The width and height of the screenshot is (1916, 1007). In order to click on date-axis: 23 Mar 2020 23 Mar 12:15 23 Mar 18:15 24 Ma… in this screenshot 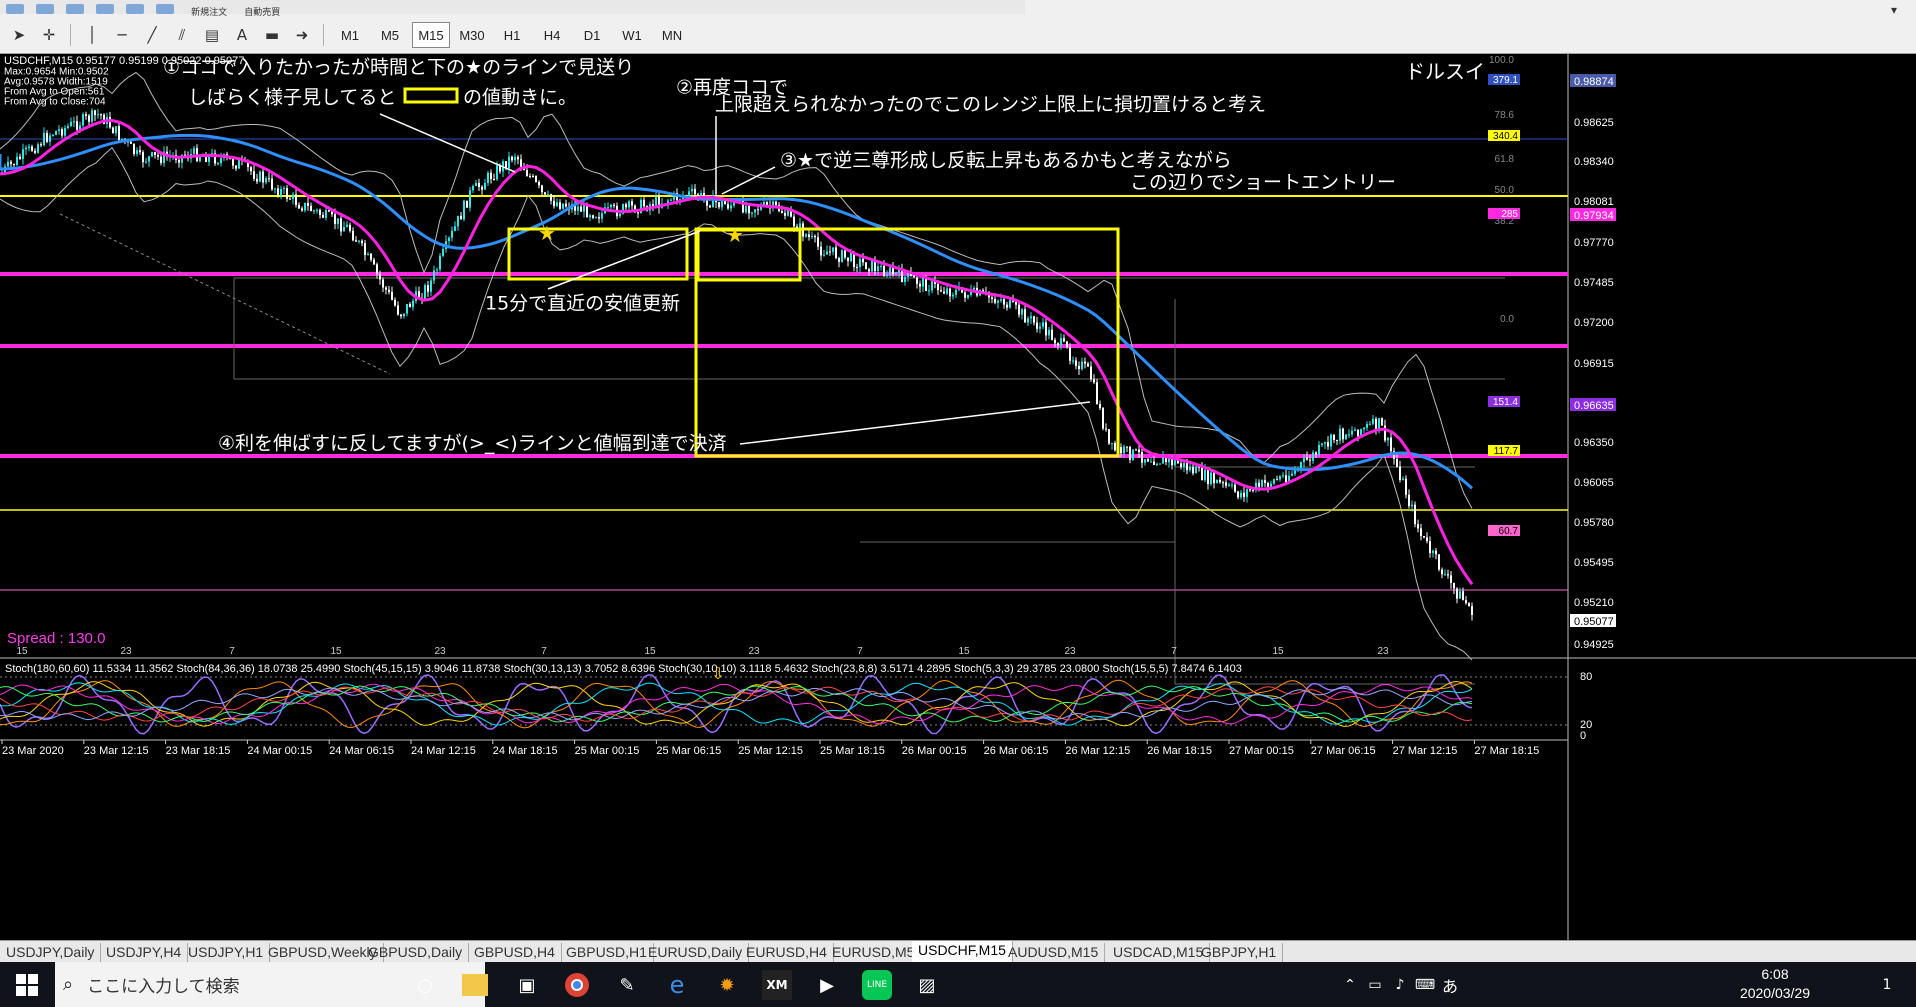, I will do `click(770, 748)`.